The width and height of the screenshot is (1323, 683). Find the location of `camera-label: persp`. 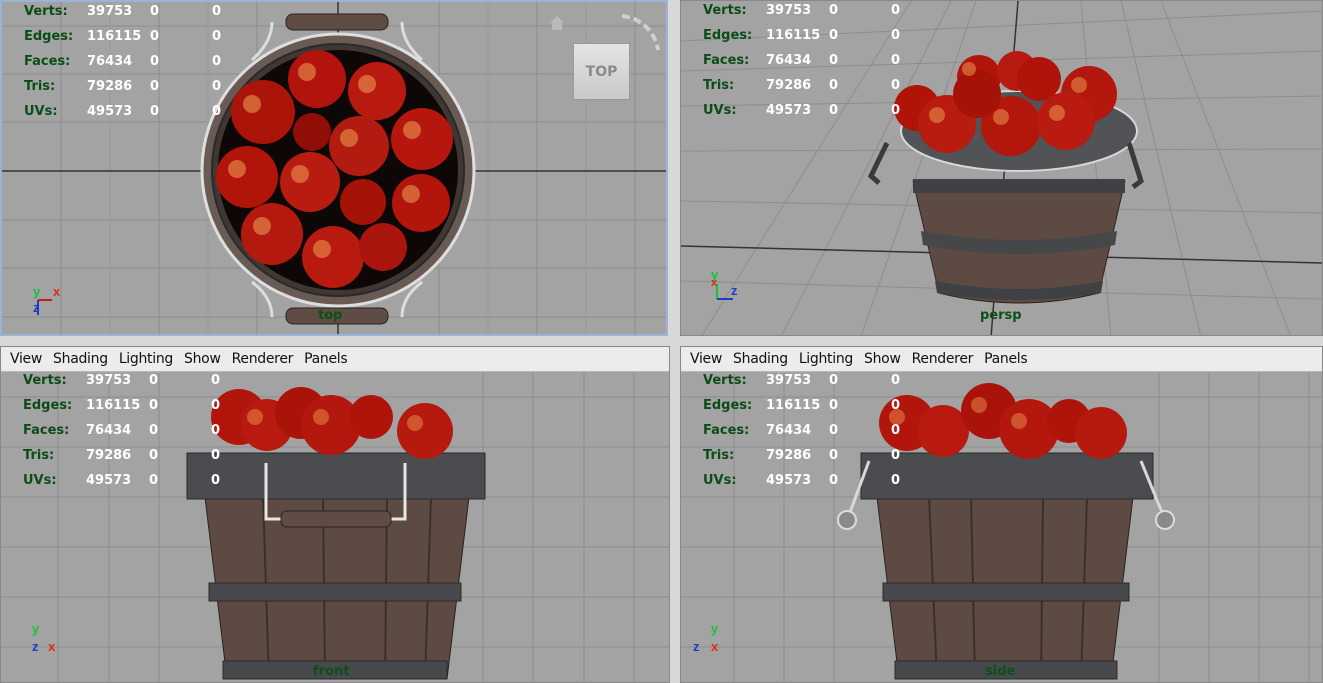

camera-label: persp is located at coordinates (1001, 315).